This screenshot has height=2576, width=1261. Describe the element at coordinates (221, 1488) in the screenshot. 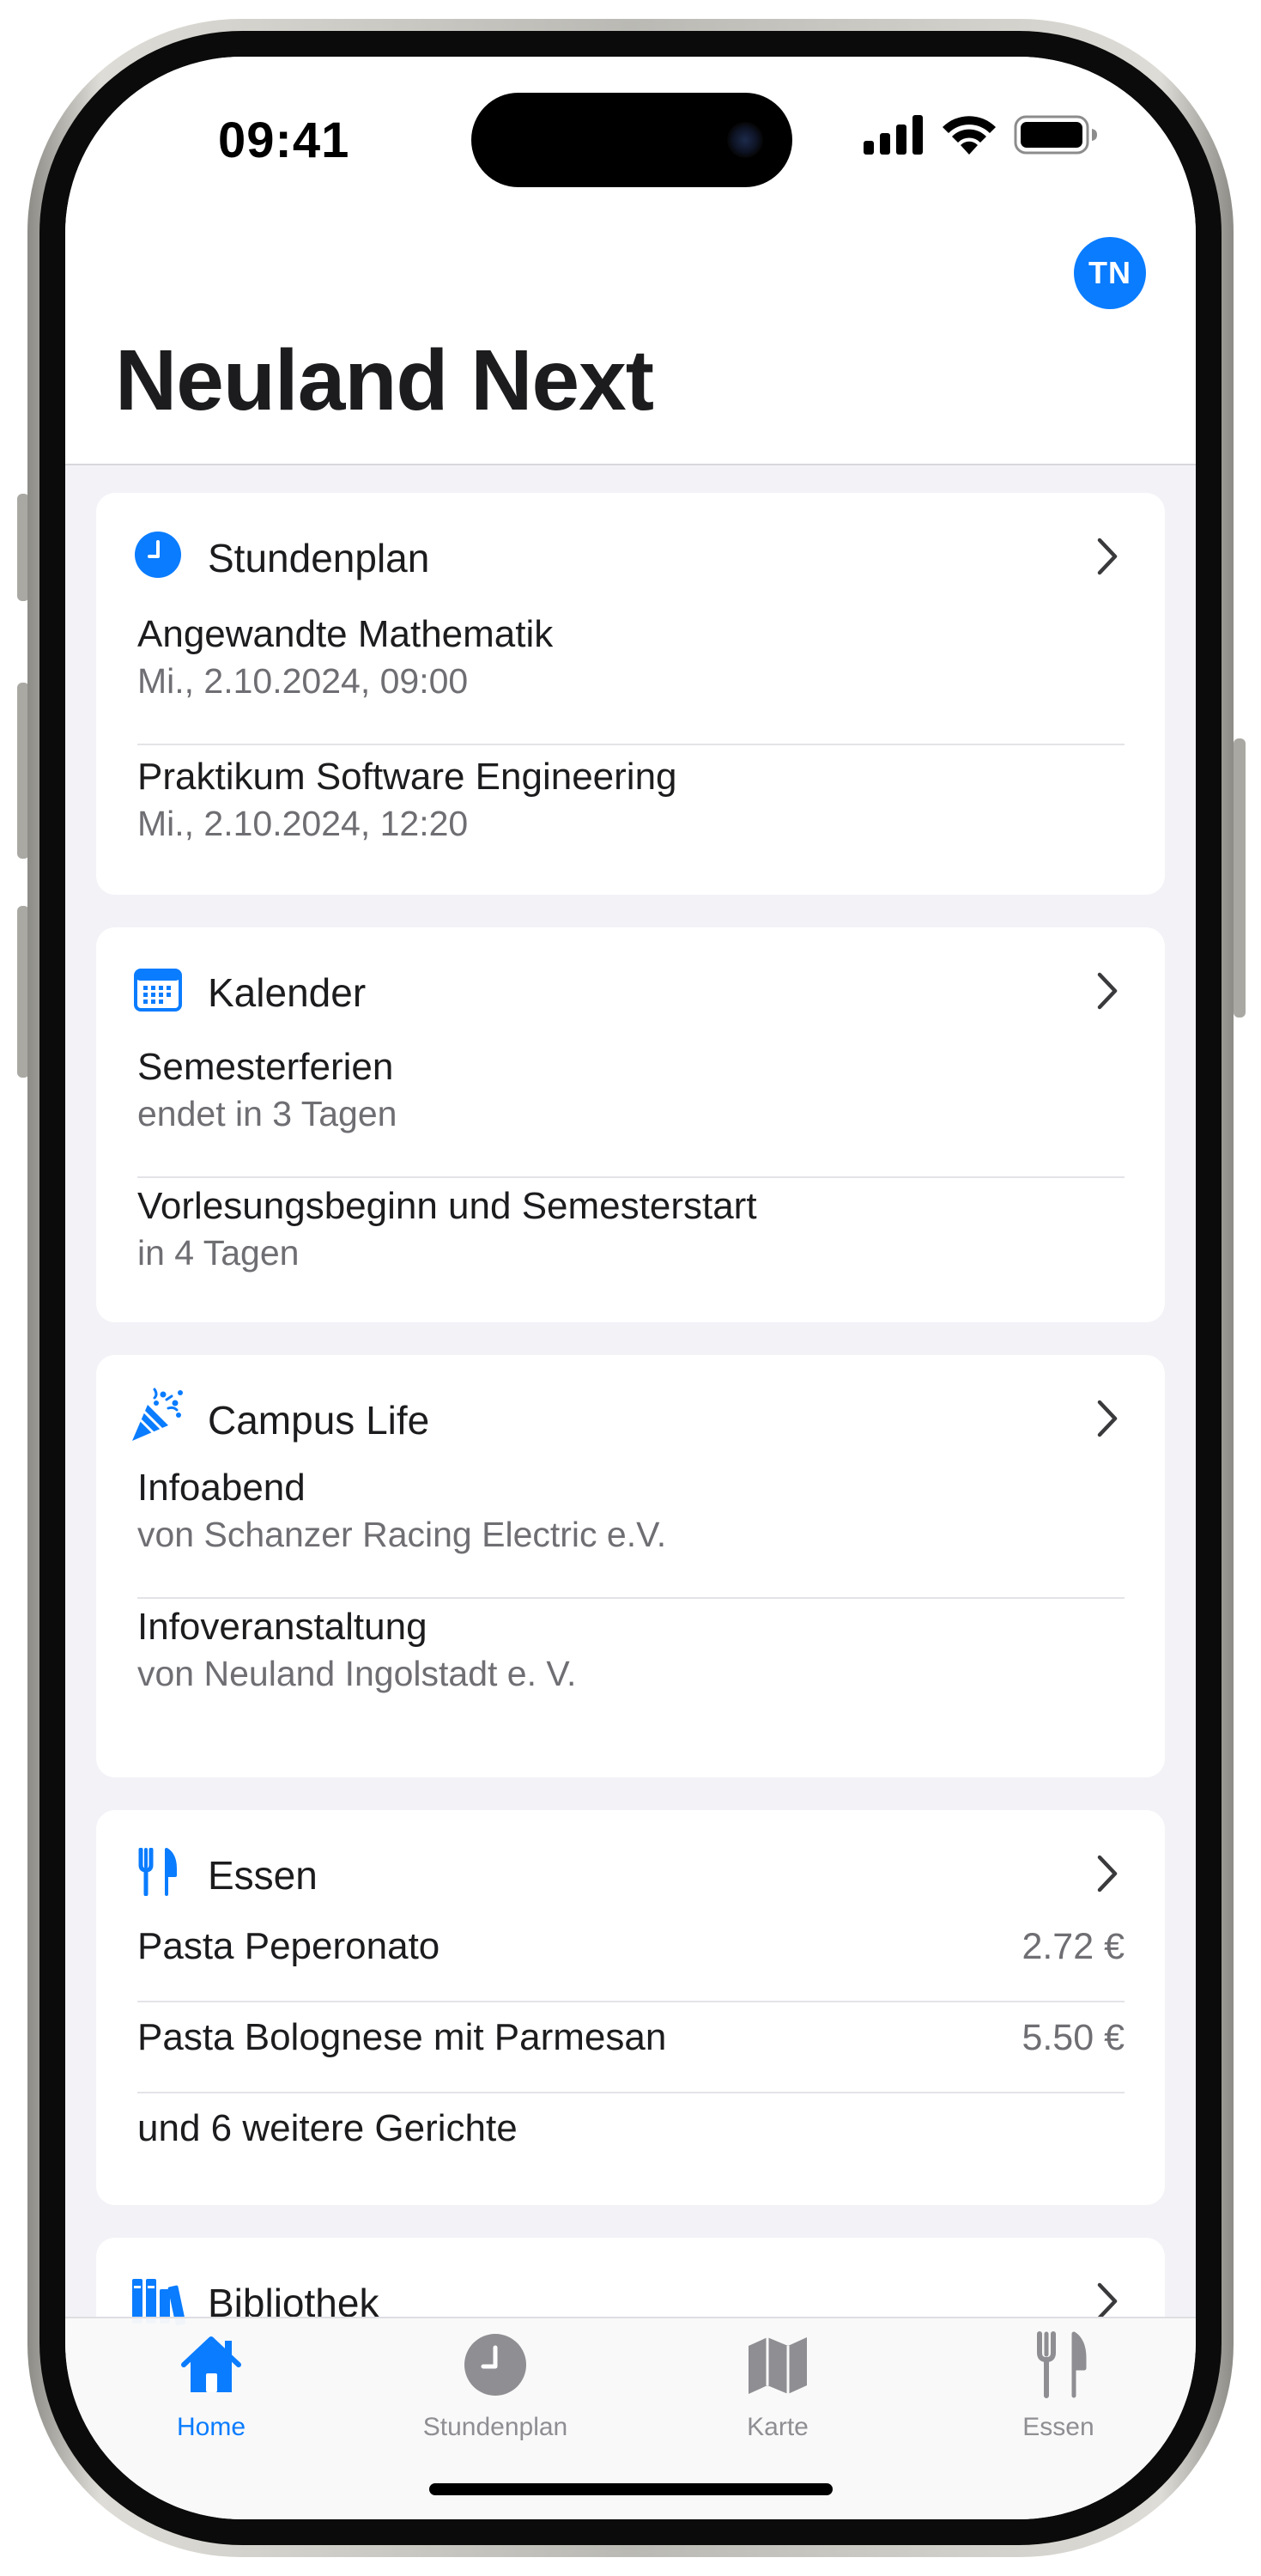

I see `campus-life-item-title: Infoabend` at that location.